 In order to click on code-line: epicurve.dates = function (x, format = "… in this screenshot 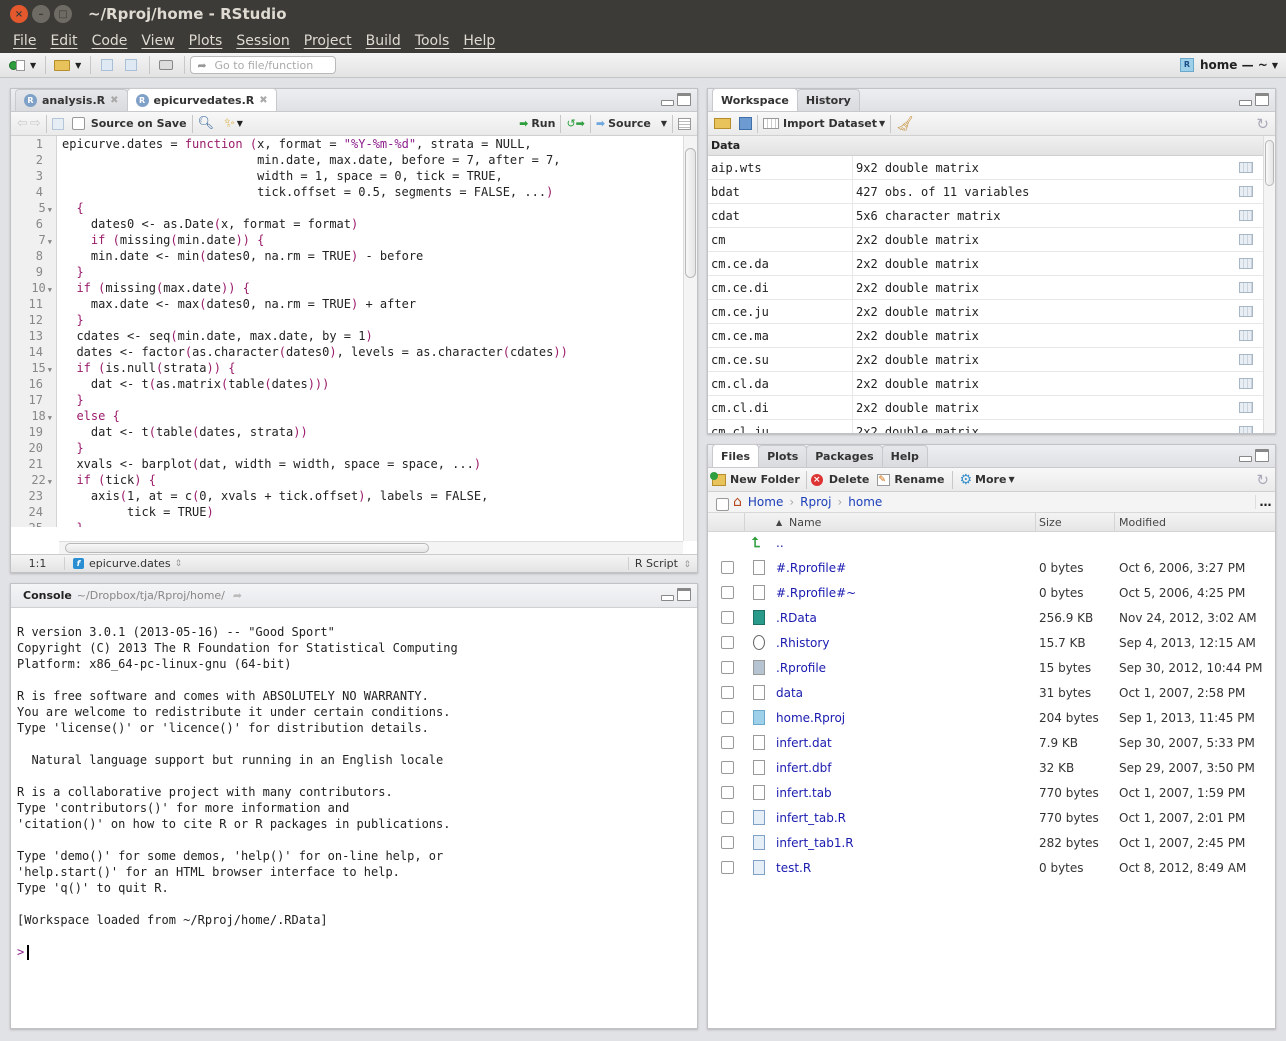, I will do `click(372, 144)`.